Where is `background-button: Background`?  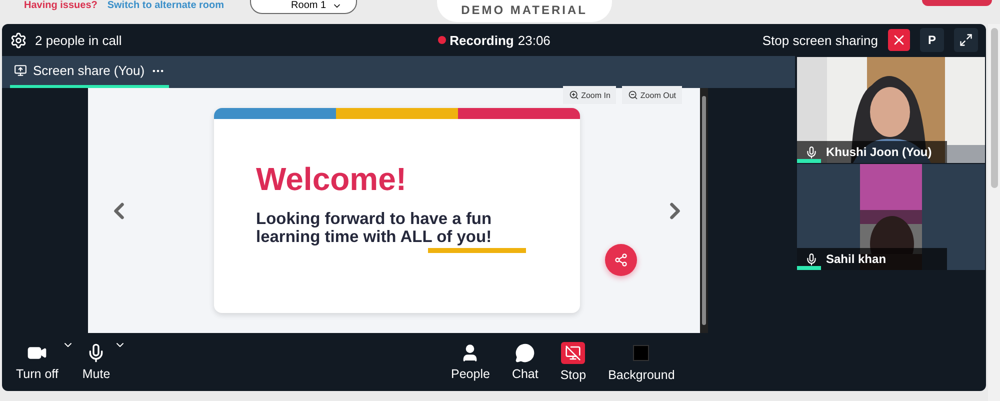
background-button: Background is located at coordinates (641, 362).